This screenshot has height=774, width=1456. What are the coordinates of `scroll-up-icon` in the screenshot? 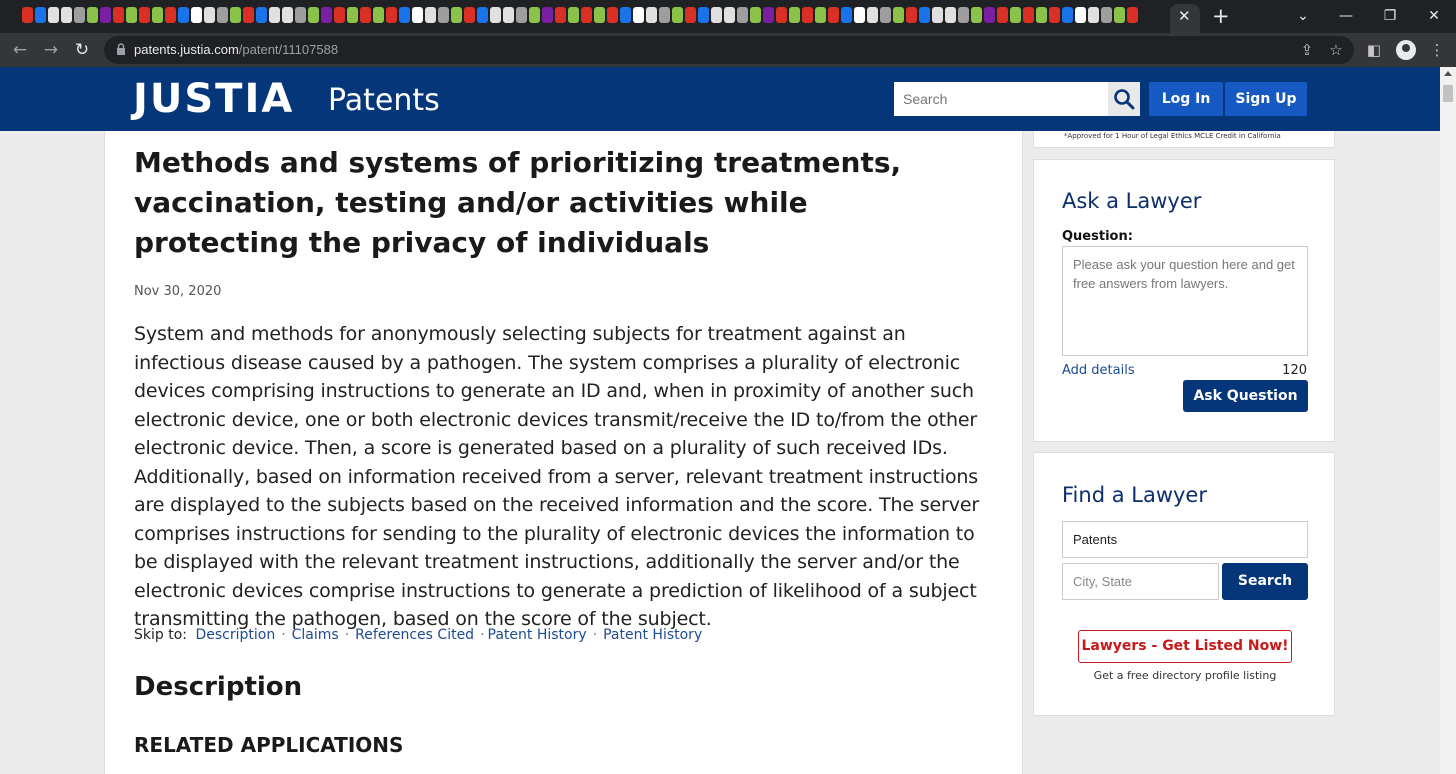 It's located at (1448, 73).